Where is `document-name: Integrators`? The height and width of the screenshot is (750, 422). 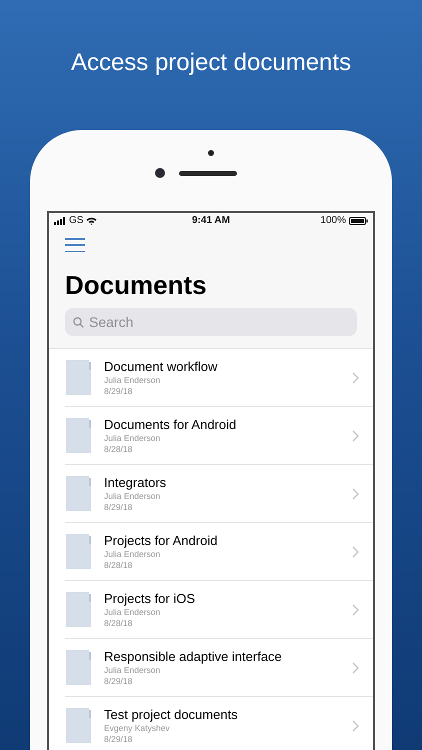 document-name: Integrators is located at coordinates (136, 482).